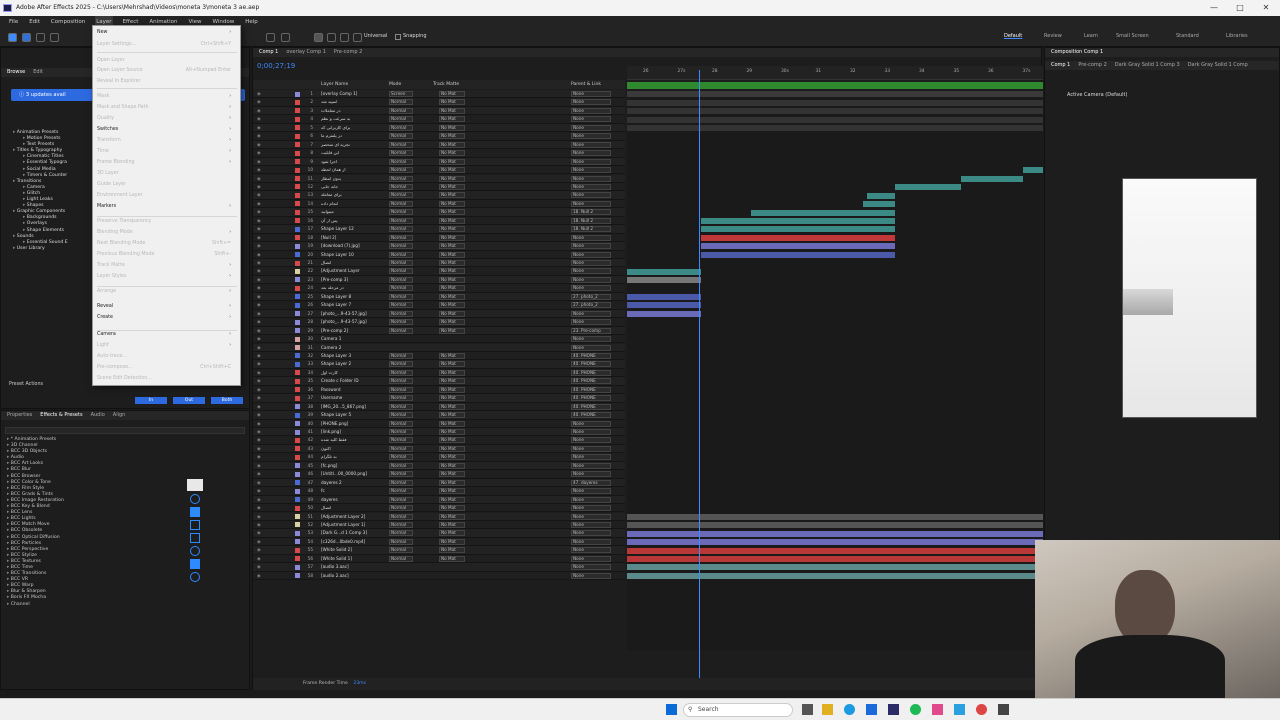 The height and width of the screenshot is (720, 1280). What do you see at coordinates (439, 339) in the screenshot?
I see `timeline-layer-row: ◉ 30 Camera 1 None` at bounding box center [439, 339].